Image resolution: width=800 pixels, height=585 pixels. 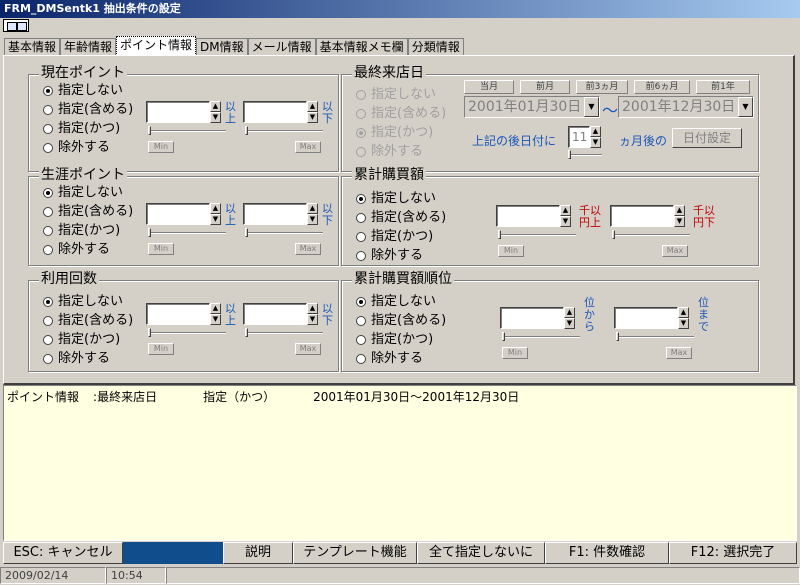 What do you see at coordinates (607, 553) in the screenshot?
I see `f1-count-button: F1: 件数確認` at bounding box center [607, 553].